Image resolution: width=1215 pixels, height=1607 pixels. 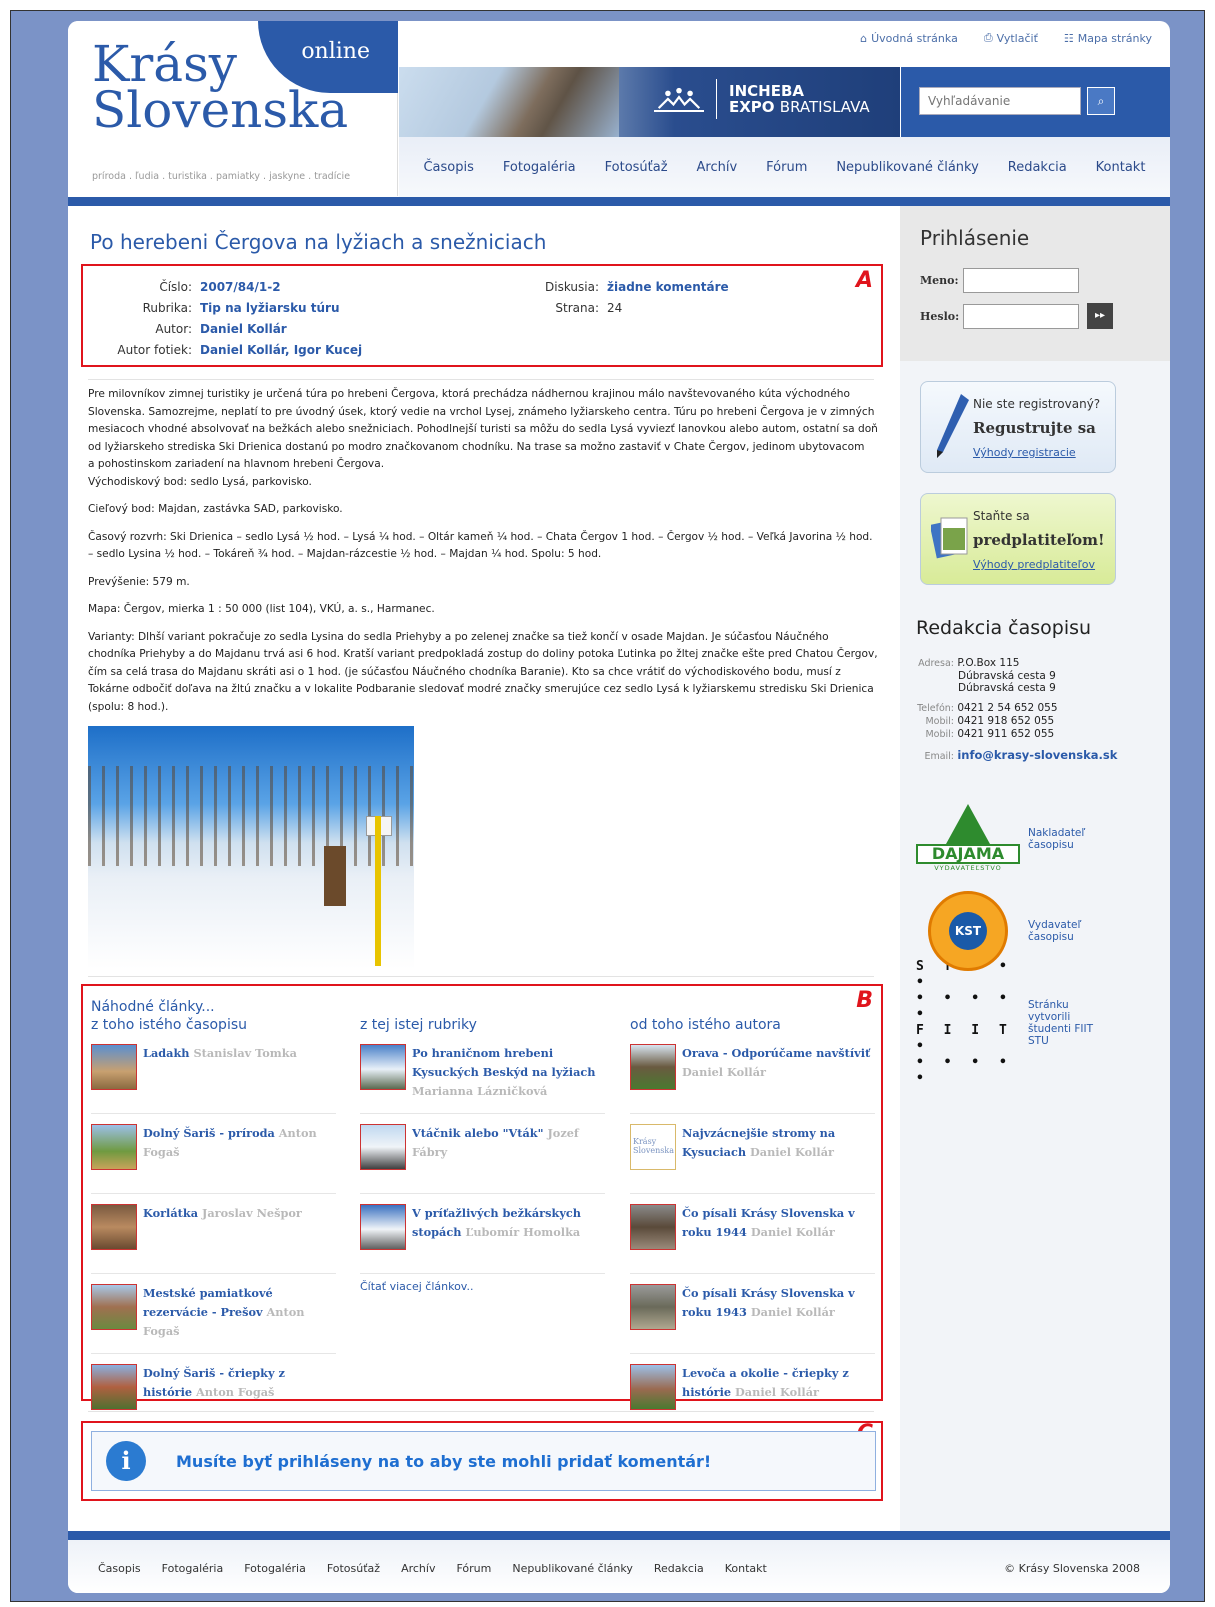 I want to click on stu-logo: S T U • •• • • • •F I I T •• • • • •, so click(x=968, y=1022).